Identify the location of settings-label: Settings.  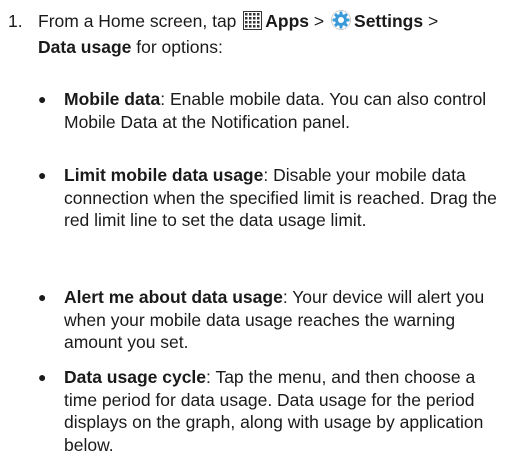
(389, 21).